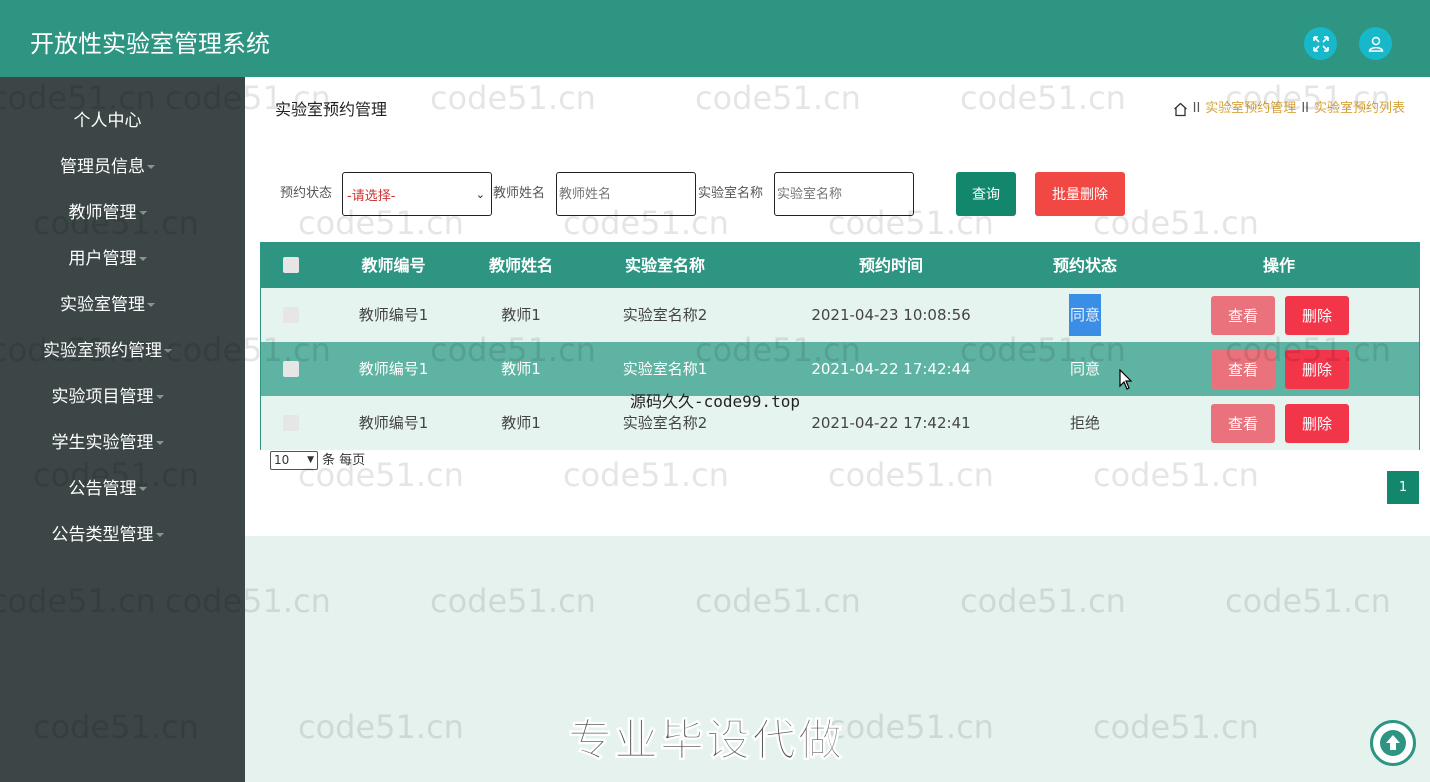 The width and height of the screenshot is (1430, 782). I want to click on sidebar-item-lab: 实验室管理, so click(107, 305).